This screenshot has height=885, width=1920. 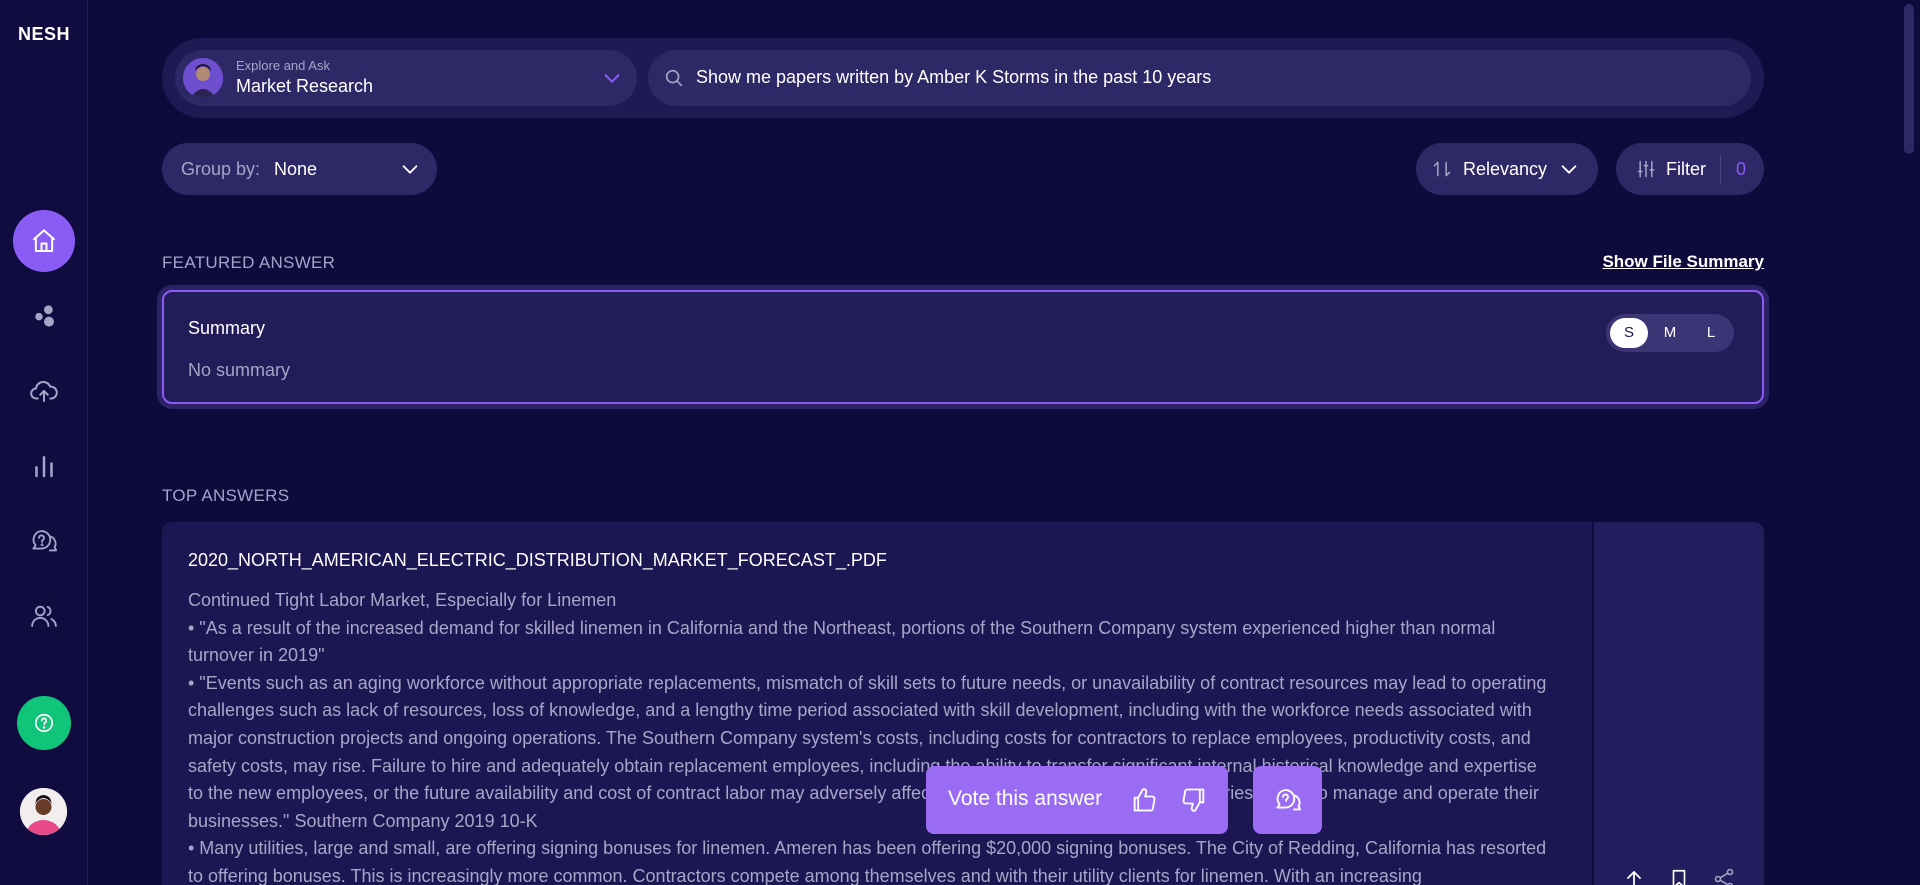 I want to click on context-avatar, so click(x=203, y=78).